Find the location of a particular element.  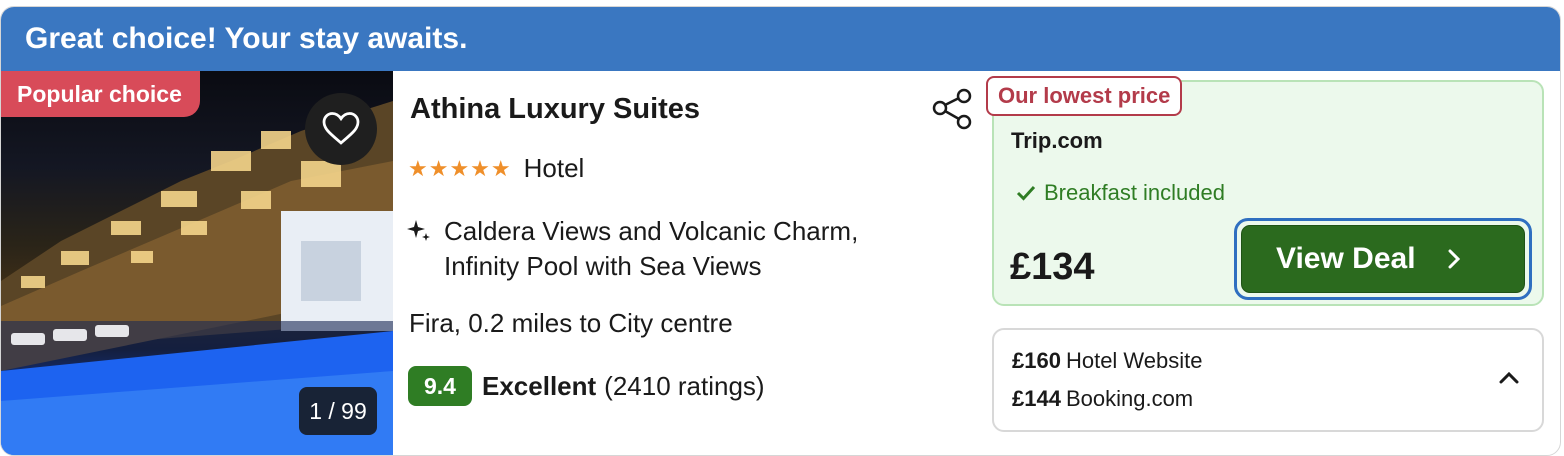

view-deal-button-body: View Deal is located at coordinates (1383, 259).